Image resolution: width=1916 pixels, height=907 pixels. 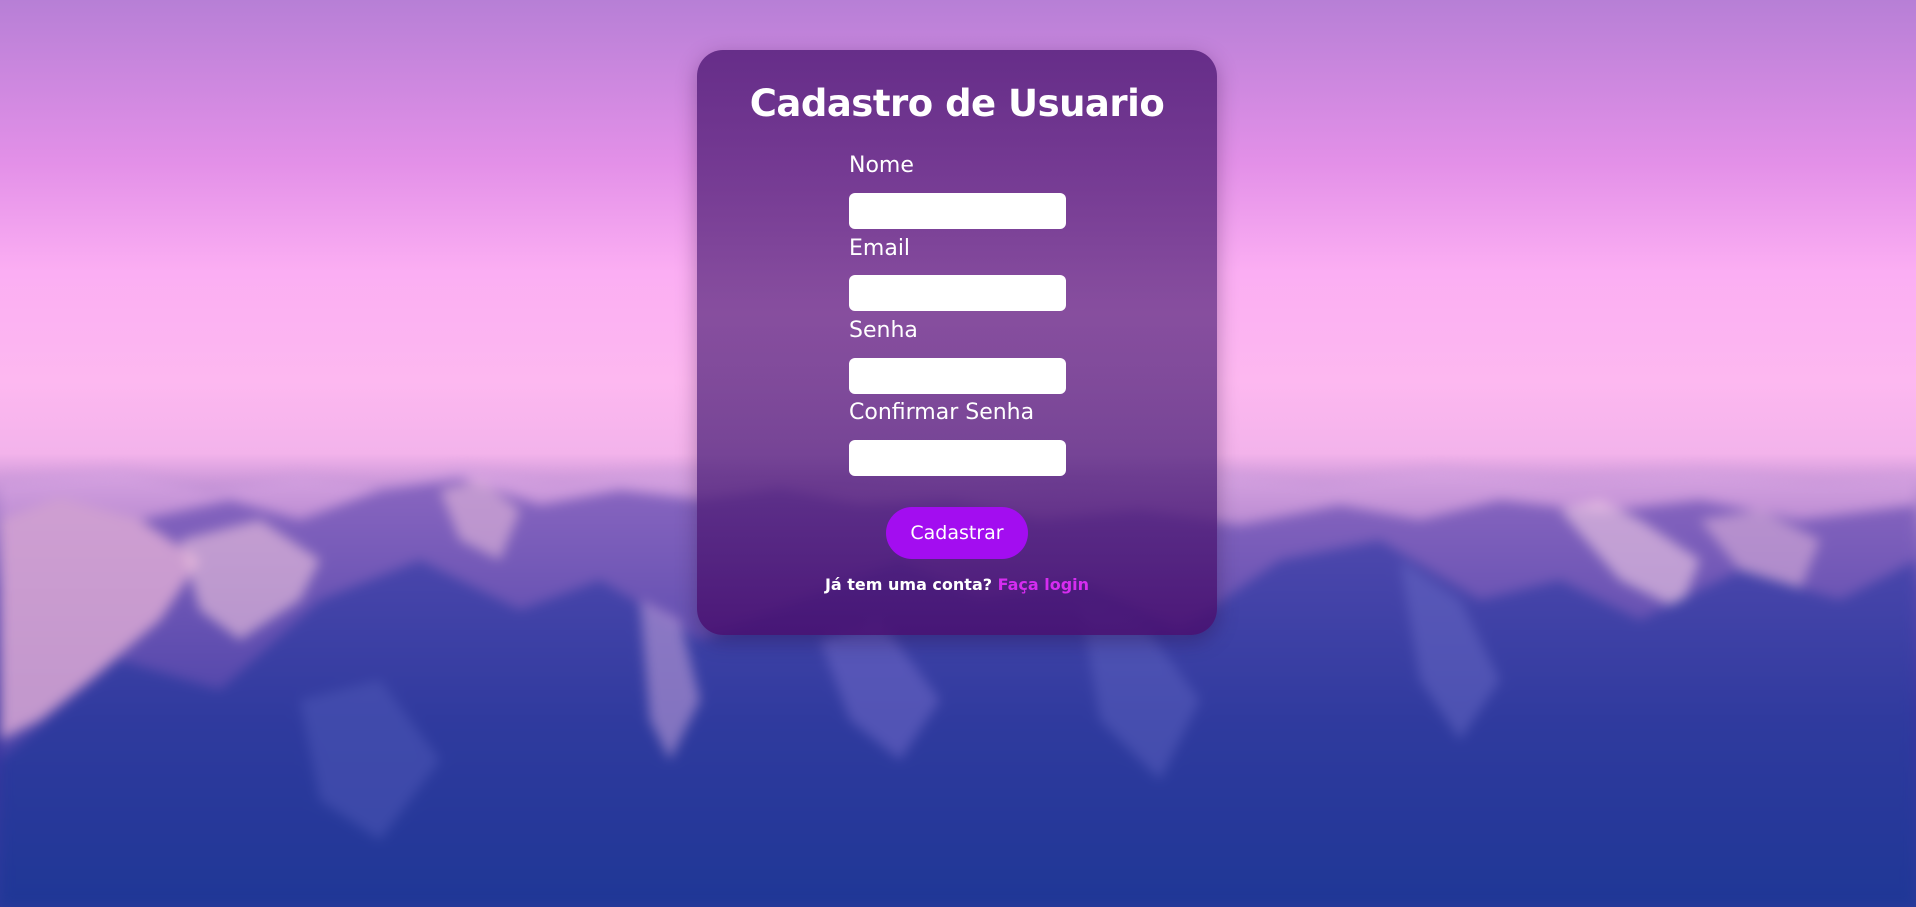 What do you see at coordinates (881, 165) in the screenshot?
I see `name-label: Nome` at bounding box center [881, 165].